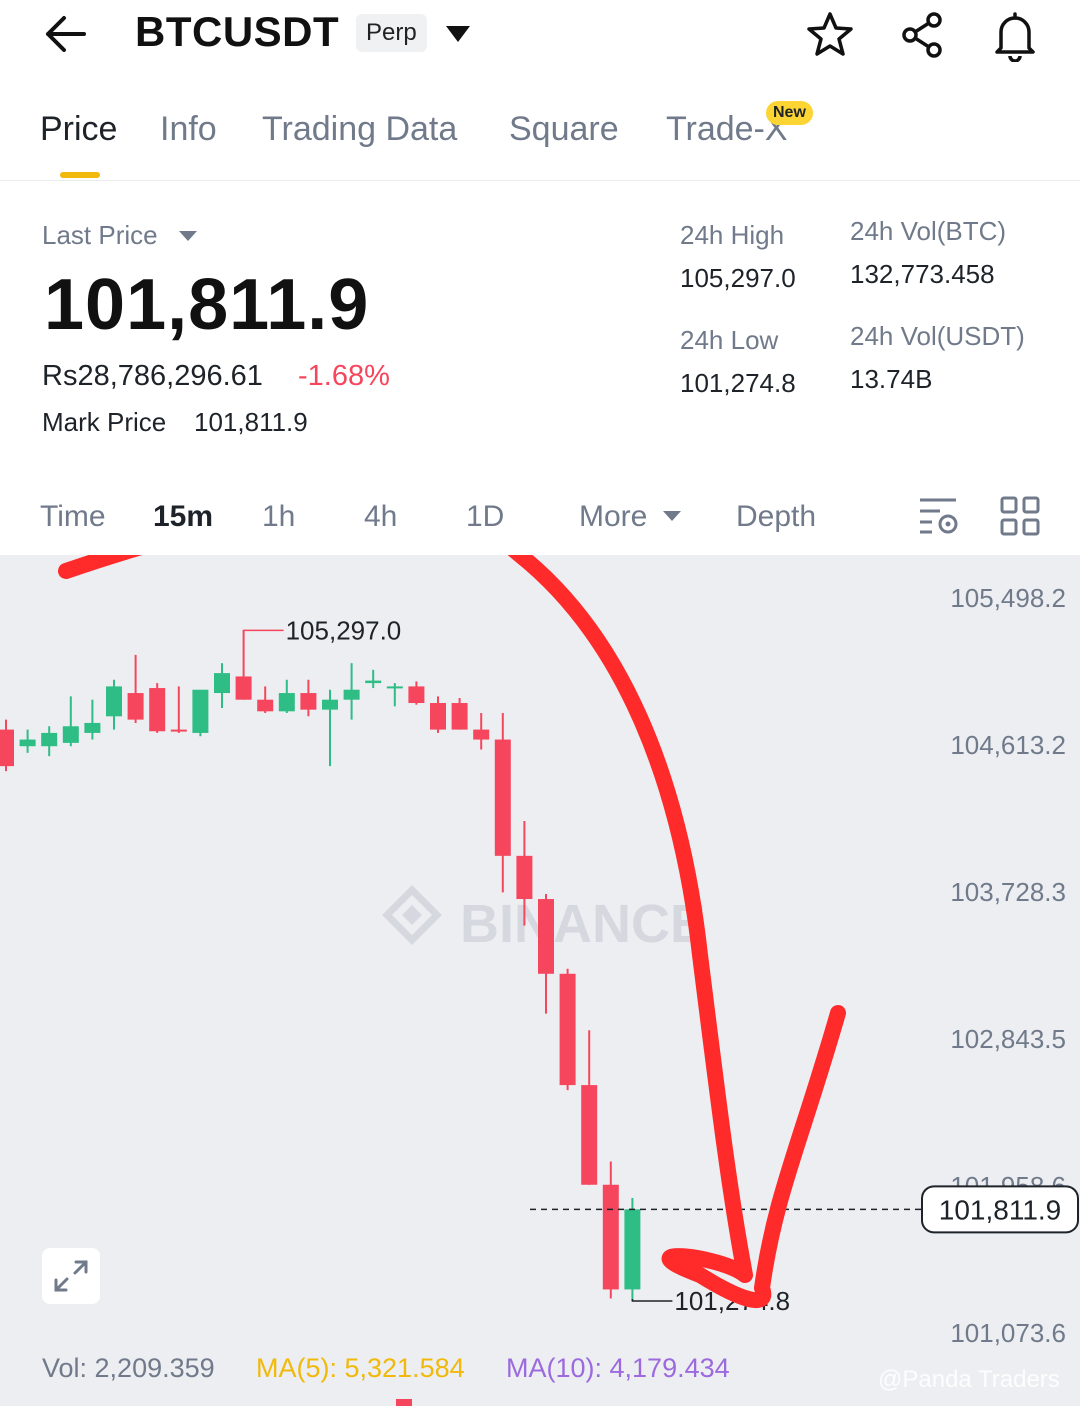  I want to click on expand-chart-button, so click(71, 1276).